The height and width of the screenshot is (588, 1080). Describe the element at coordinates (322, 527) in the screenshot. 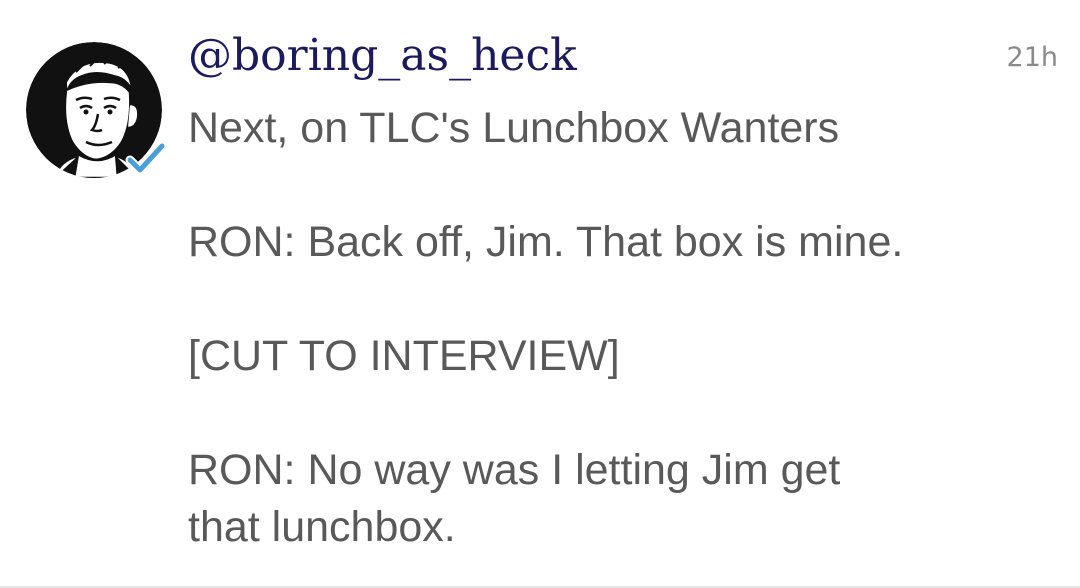

I see `post-body-line: that lunchbox.` at that location.